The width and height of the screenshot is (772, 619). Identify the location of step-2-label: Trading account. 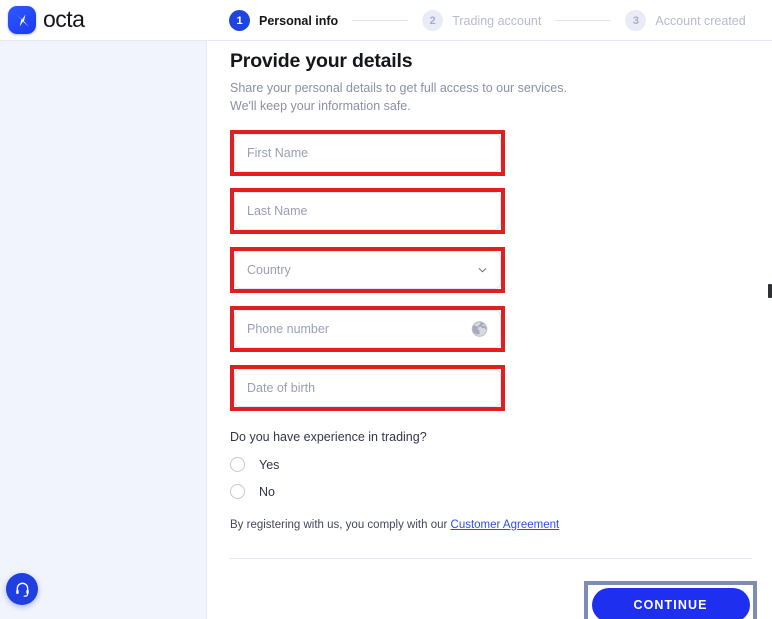
(497, 20).